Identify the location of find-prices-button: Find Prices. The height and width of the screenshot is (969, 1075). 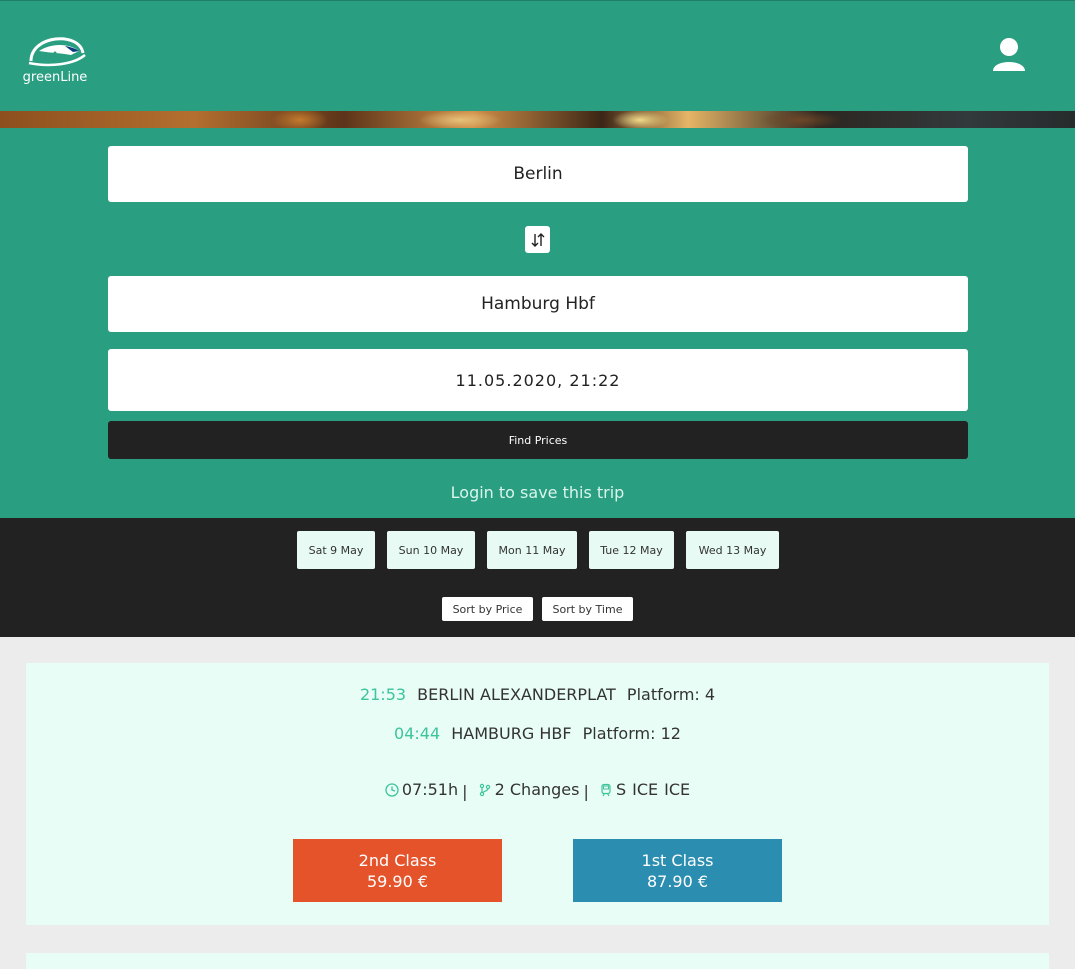
(538, 440).